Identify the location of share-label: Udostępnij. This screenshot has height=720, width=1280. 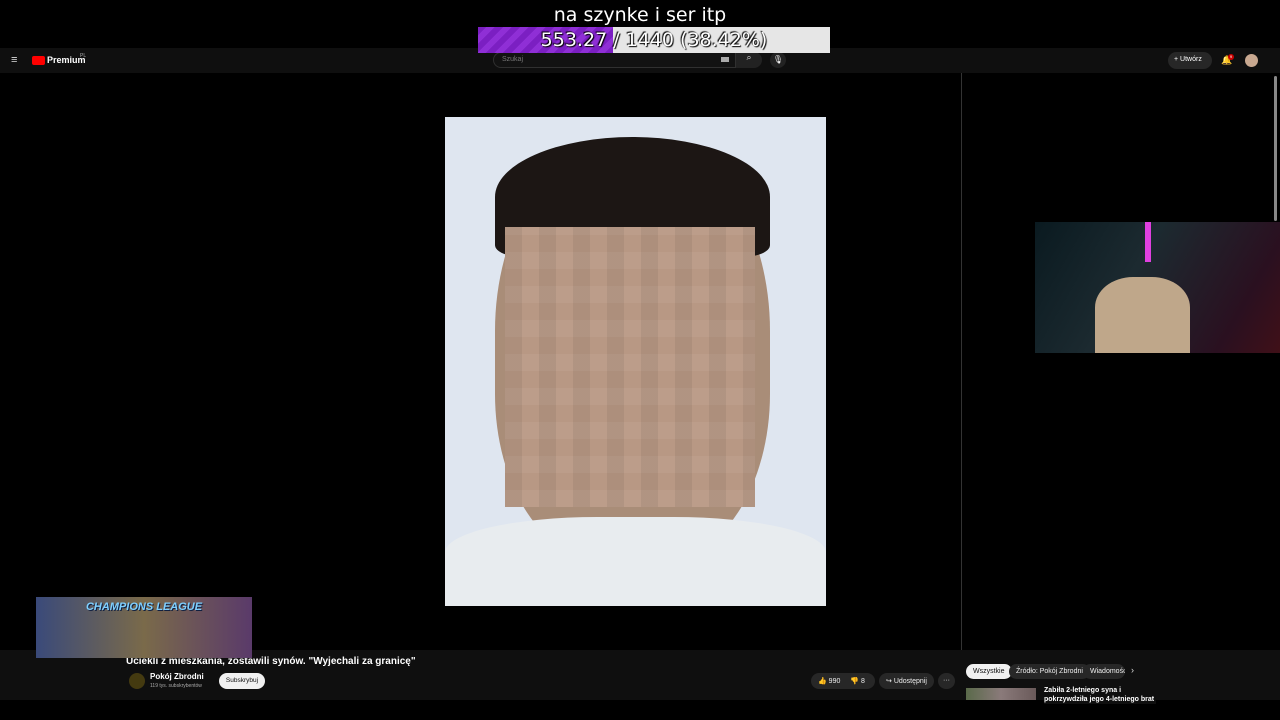
(910, 681).